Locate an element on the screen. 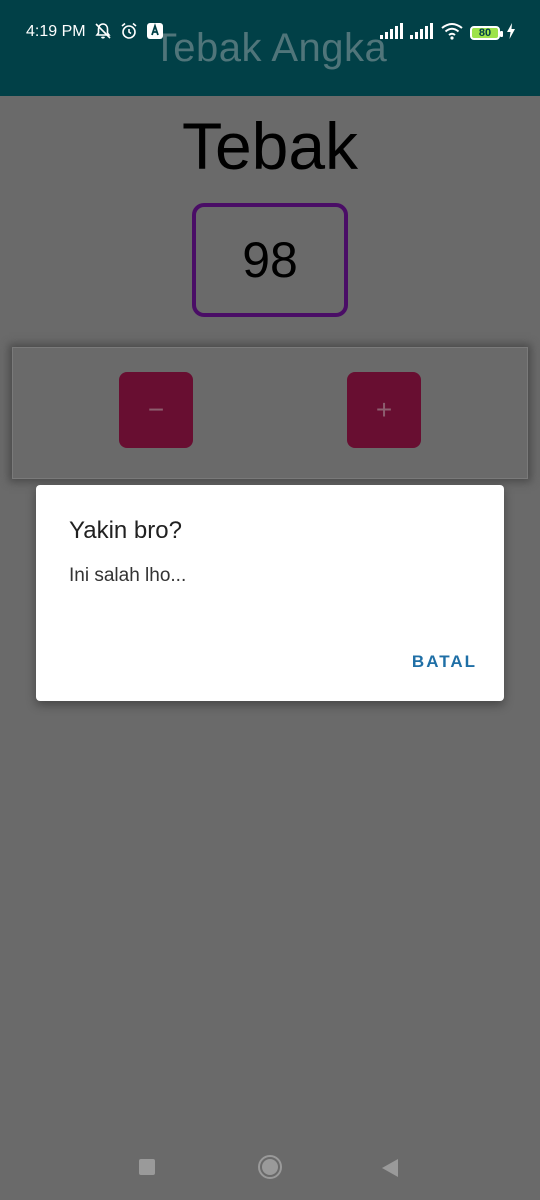 Image resolution: width=540 pixels, height=1200 pixels. bell-off-icon is located at coordinates (103, 33).